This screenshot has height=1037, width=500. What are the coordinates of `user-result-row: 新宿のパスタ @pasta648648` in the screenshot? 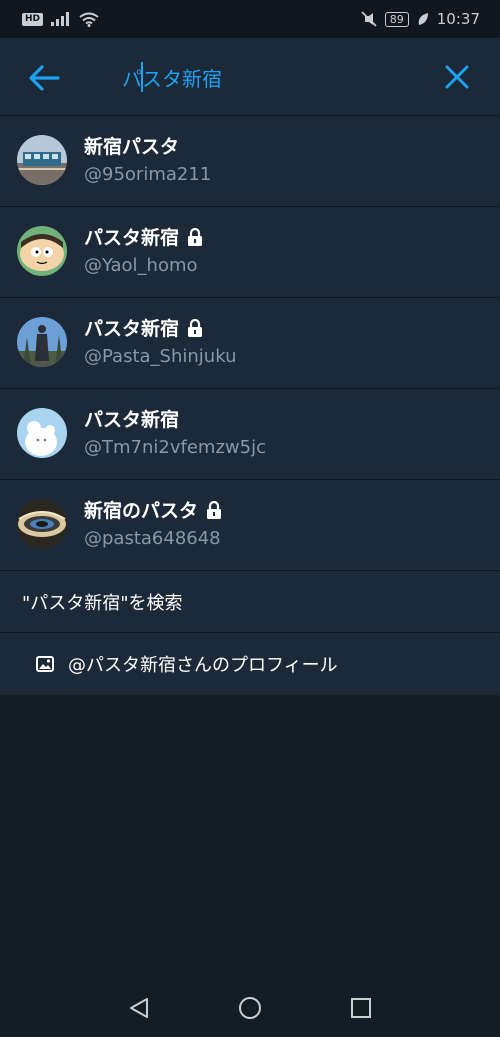 It's located at (250, 525).